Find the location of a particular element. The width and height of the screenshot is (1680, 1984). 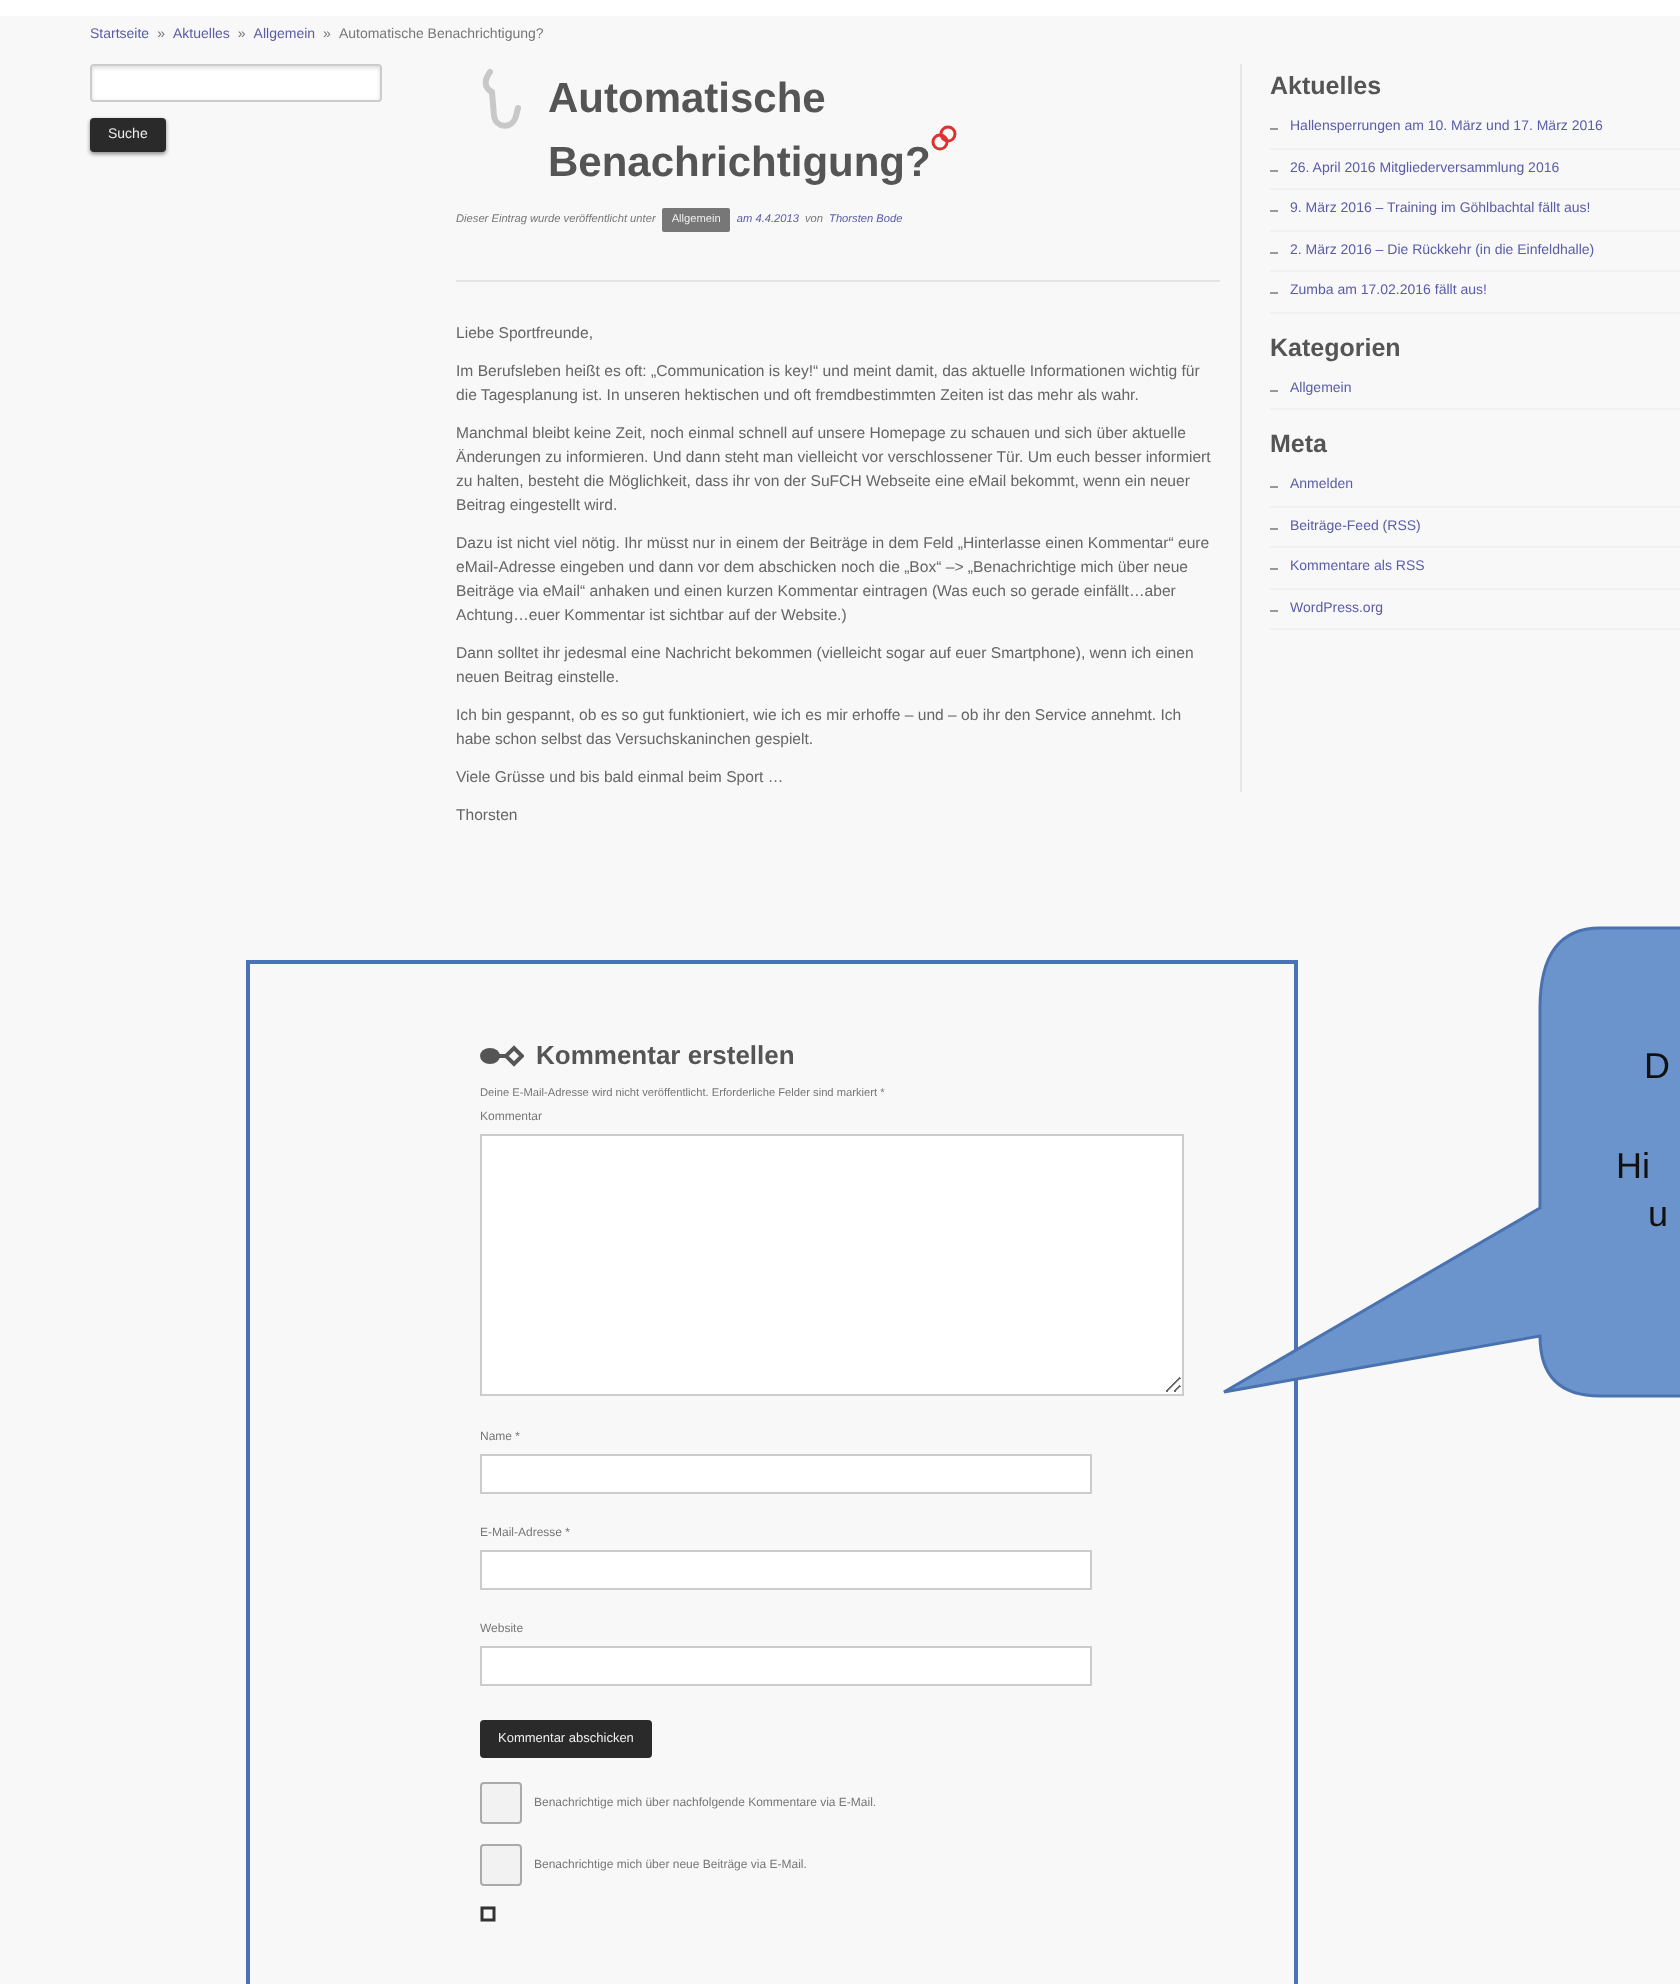

callout-text: u is located at coordinates (1658, 1214).